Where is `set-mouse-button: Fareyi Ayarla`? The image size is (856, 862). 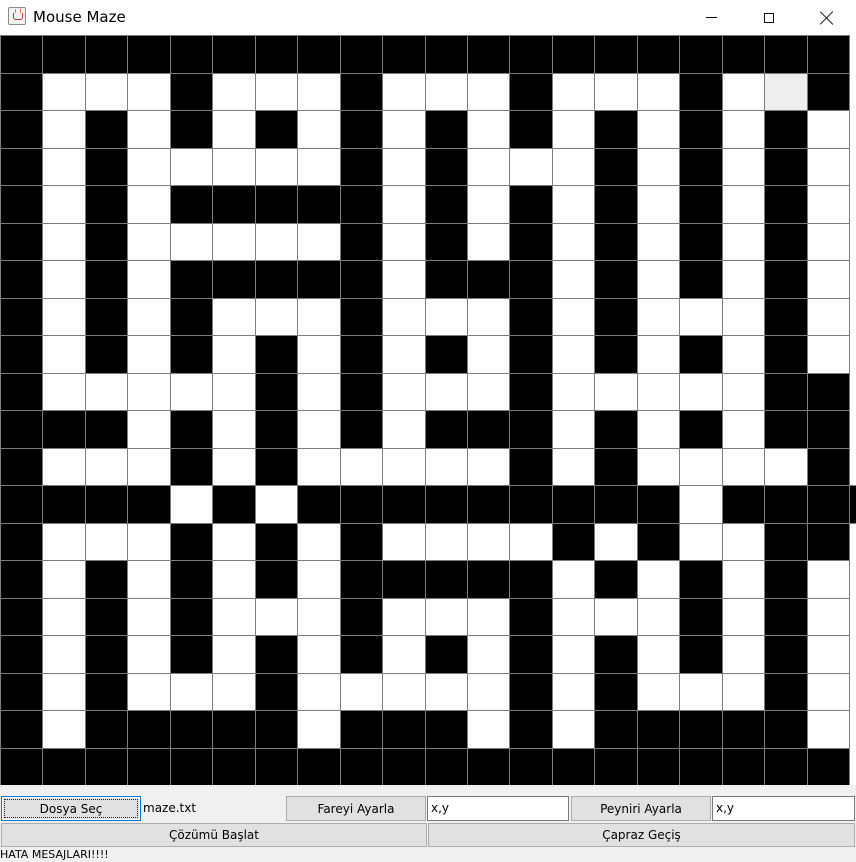
set-mouse-button: Fareyi Ayarla is located at coordinates (356, 808).